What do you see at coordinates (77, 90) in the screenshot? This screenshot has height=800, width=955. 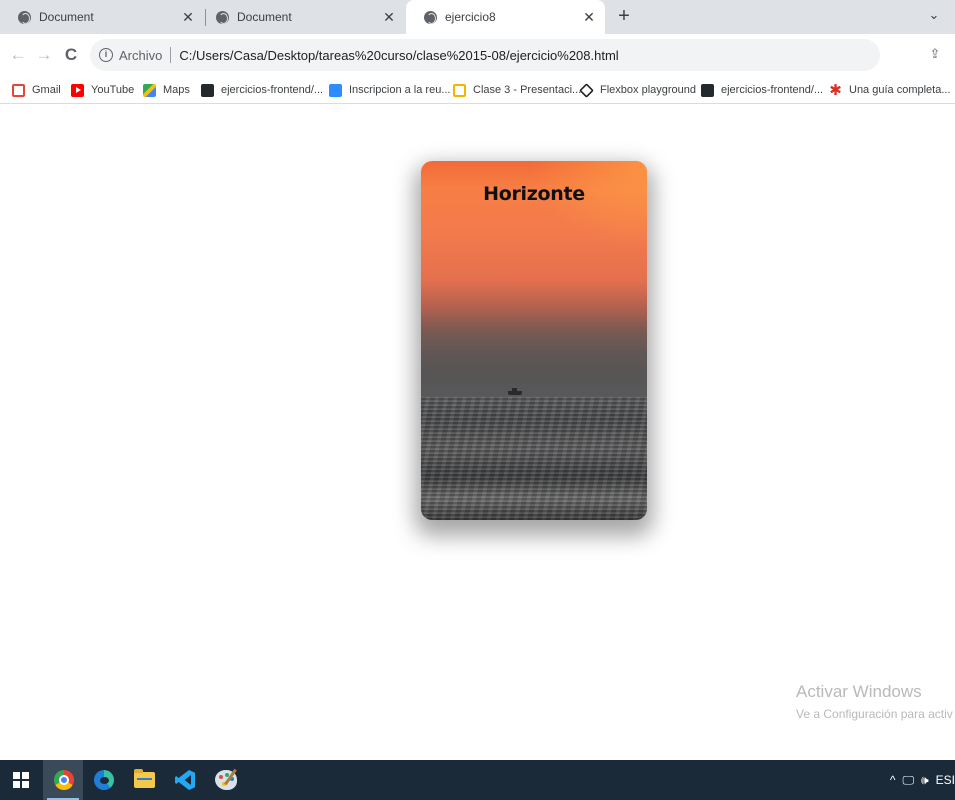 I see `youtube-icon` at bounding box center [77, 90].